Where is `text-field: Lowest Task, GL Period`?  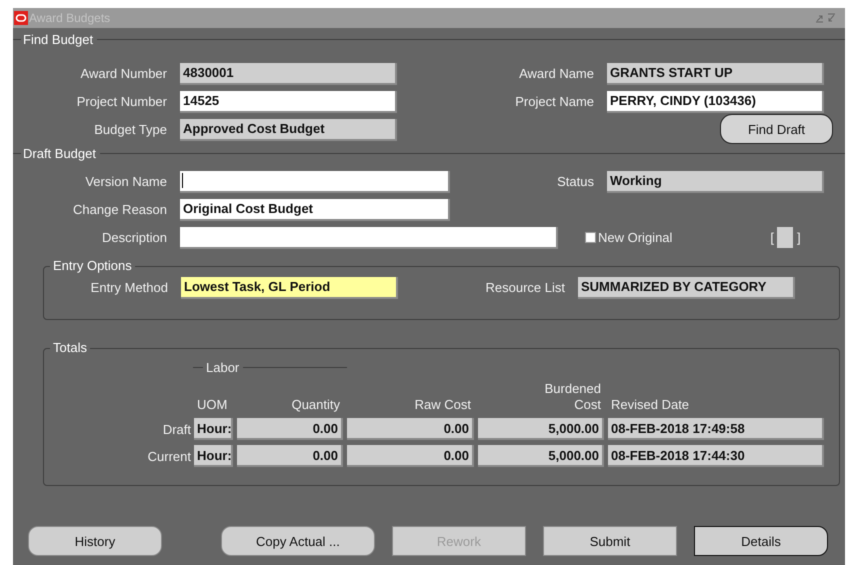
text-field: Lowest Task, GL Period is located at coordinates (289, 287).